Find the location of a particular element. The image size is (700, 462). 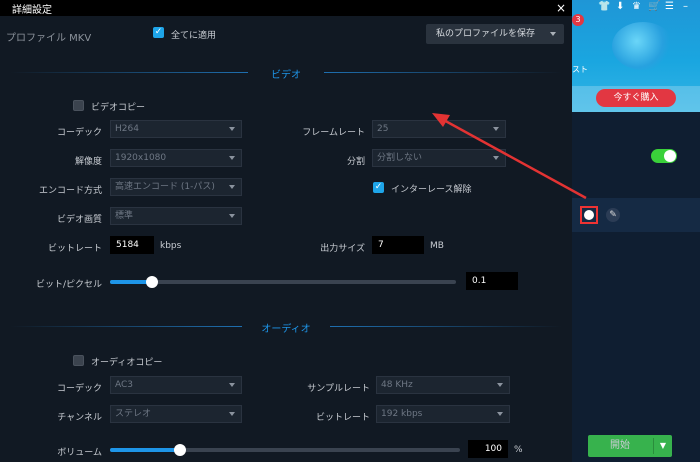

encode-method-select: 高速エンコード (1-パス) is located at coordinates (176, 187).